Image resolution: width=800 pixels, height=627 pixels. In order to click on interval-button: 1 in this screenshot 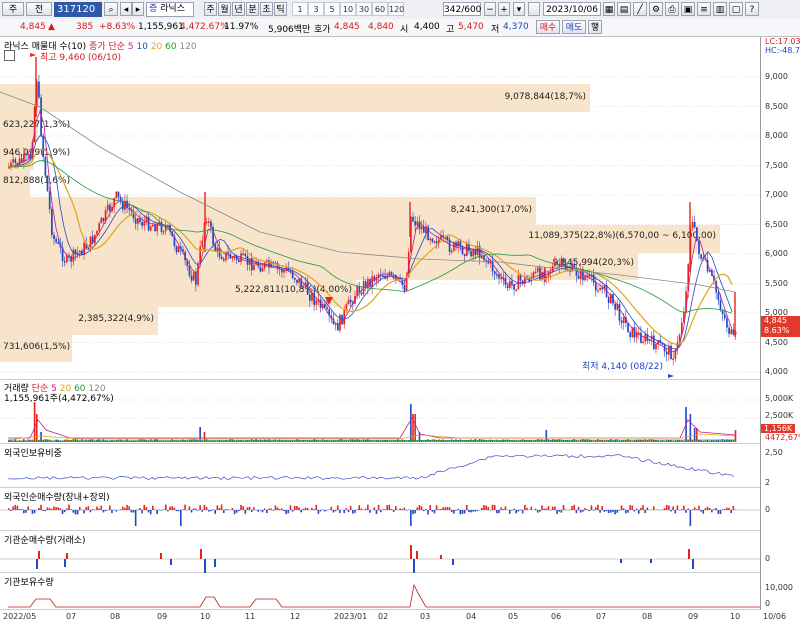, I will do `click(300, 9)`.